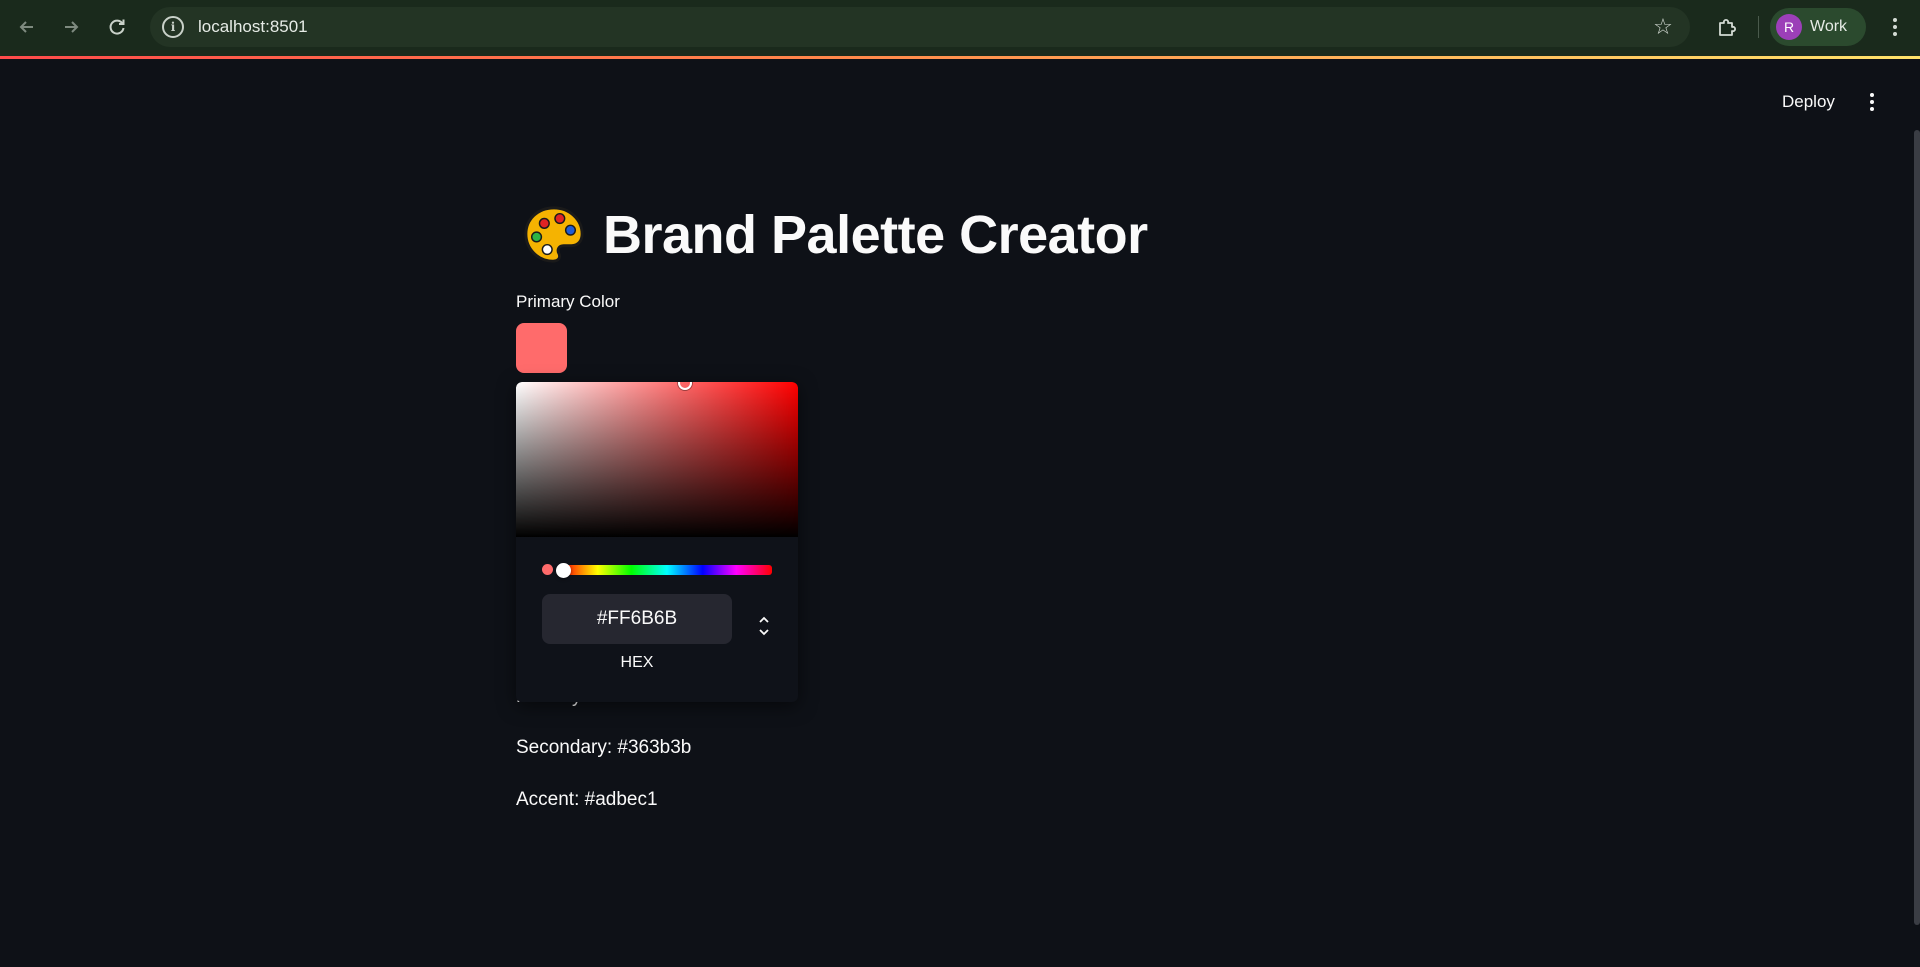  Describe the element at coordinates (1758, 27) in the screenshot. I see `toolbar-divider` at that location.